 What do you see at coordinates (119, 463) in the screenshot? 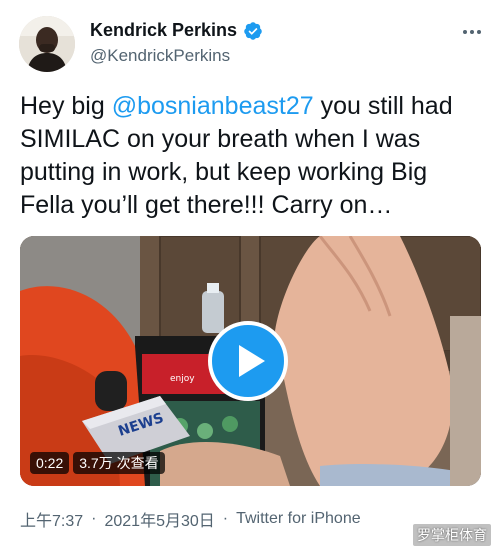
I see `video-view-count: 3.7万 次查看` at bounding box center [119, 463].